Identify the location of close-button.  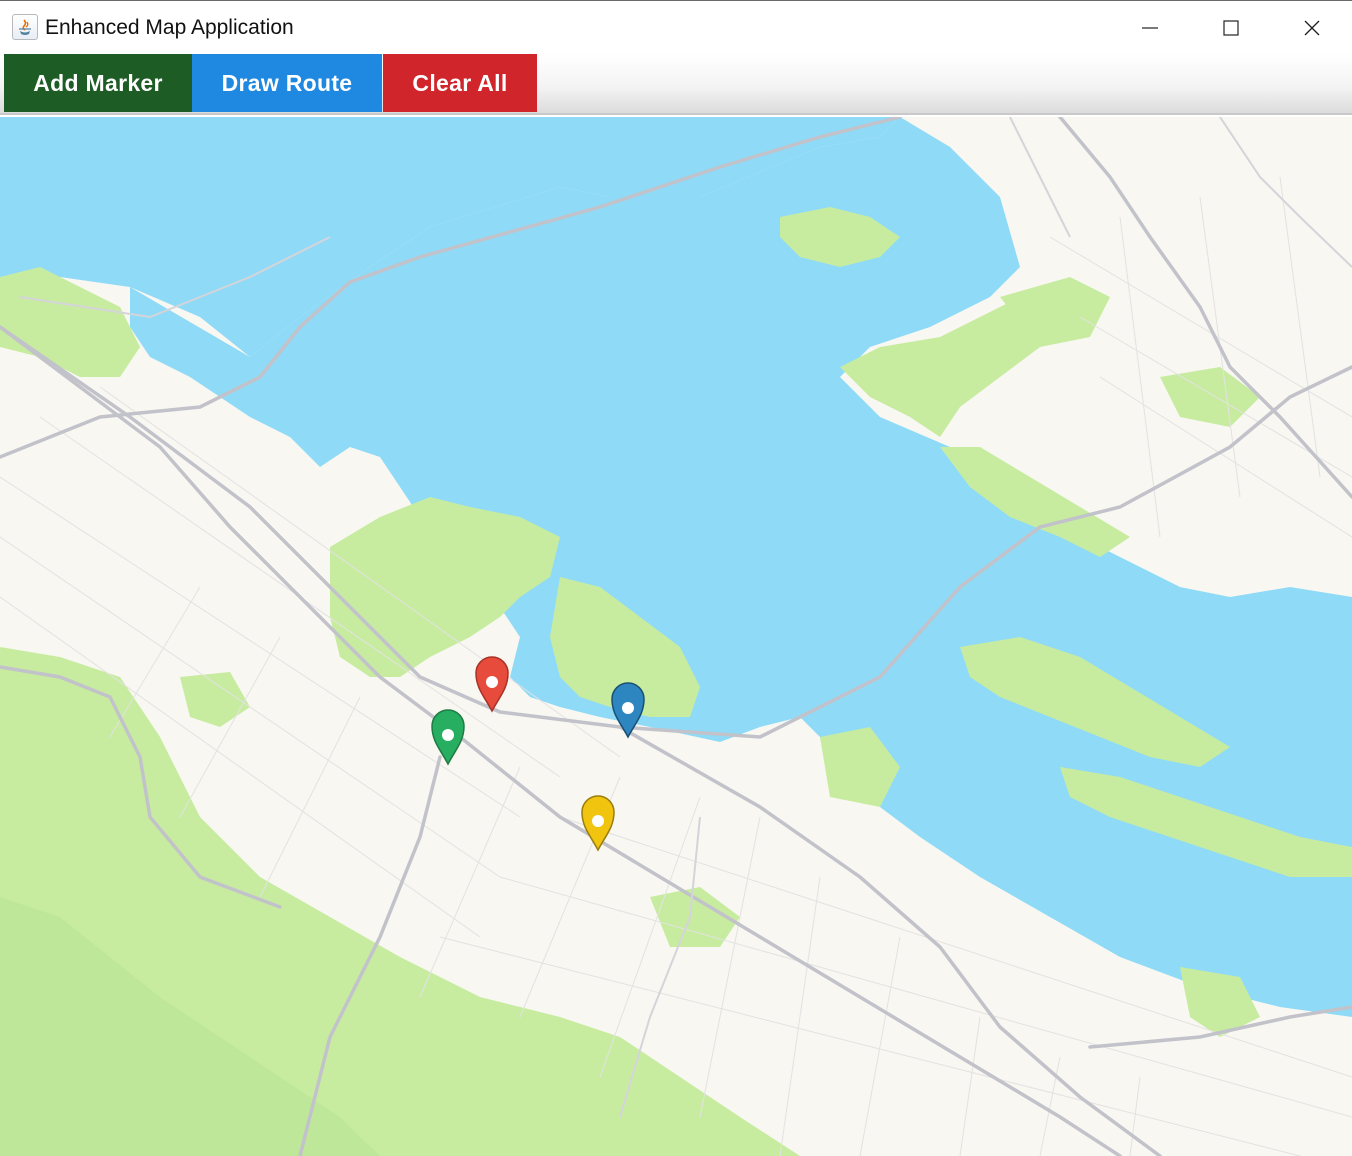
(1312, 27).